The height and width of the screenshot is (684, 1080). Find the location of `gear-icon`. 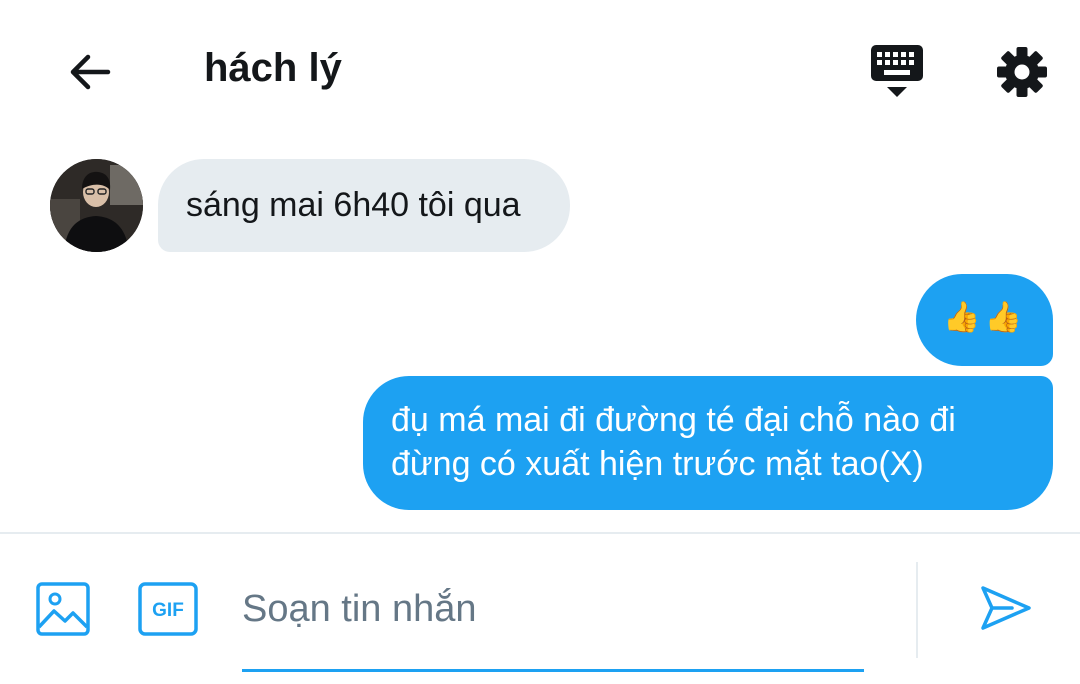

gear-icon is located at coordinates (1022, 72).